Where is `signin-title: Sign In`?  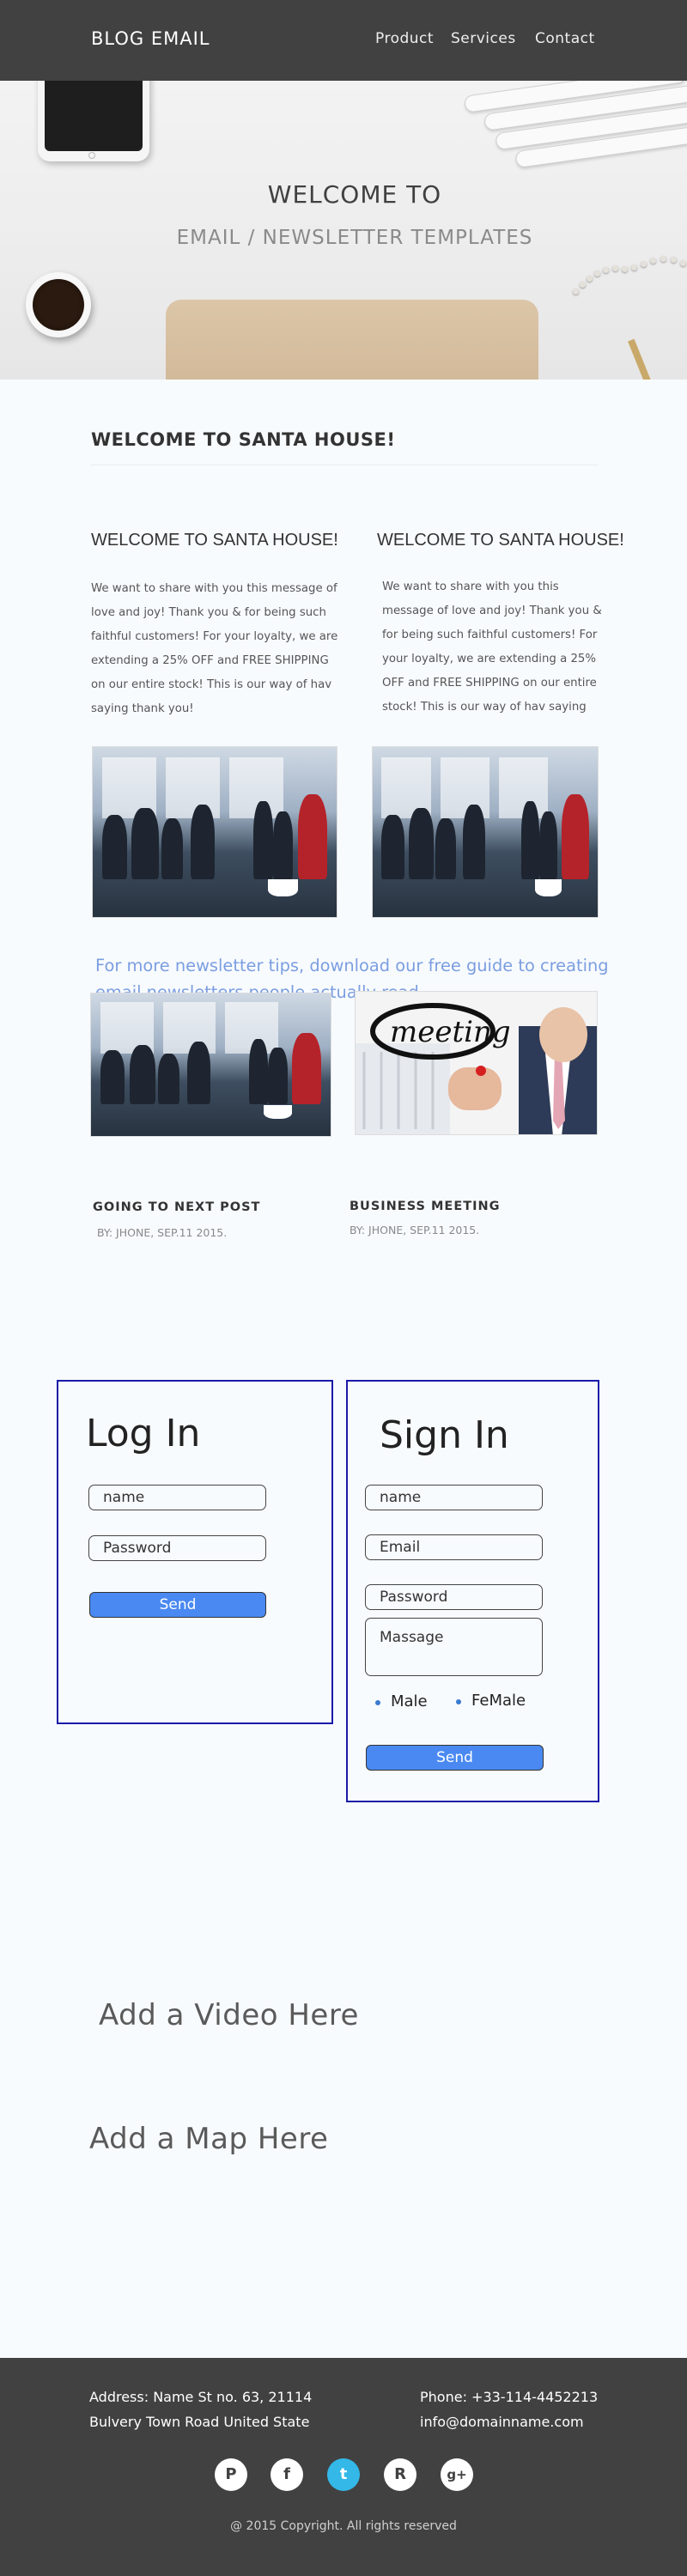 signin-title: Sign In is located at coordinates (444, 1435).